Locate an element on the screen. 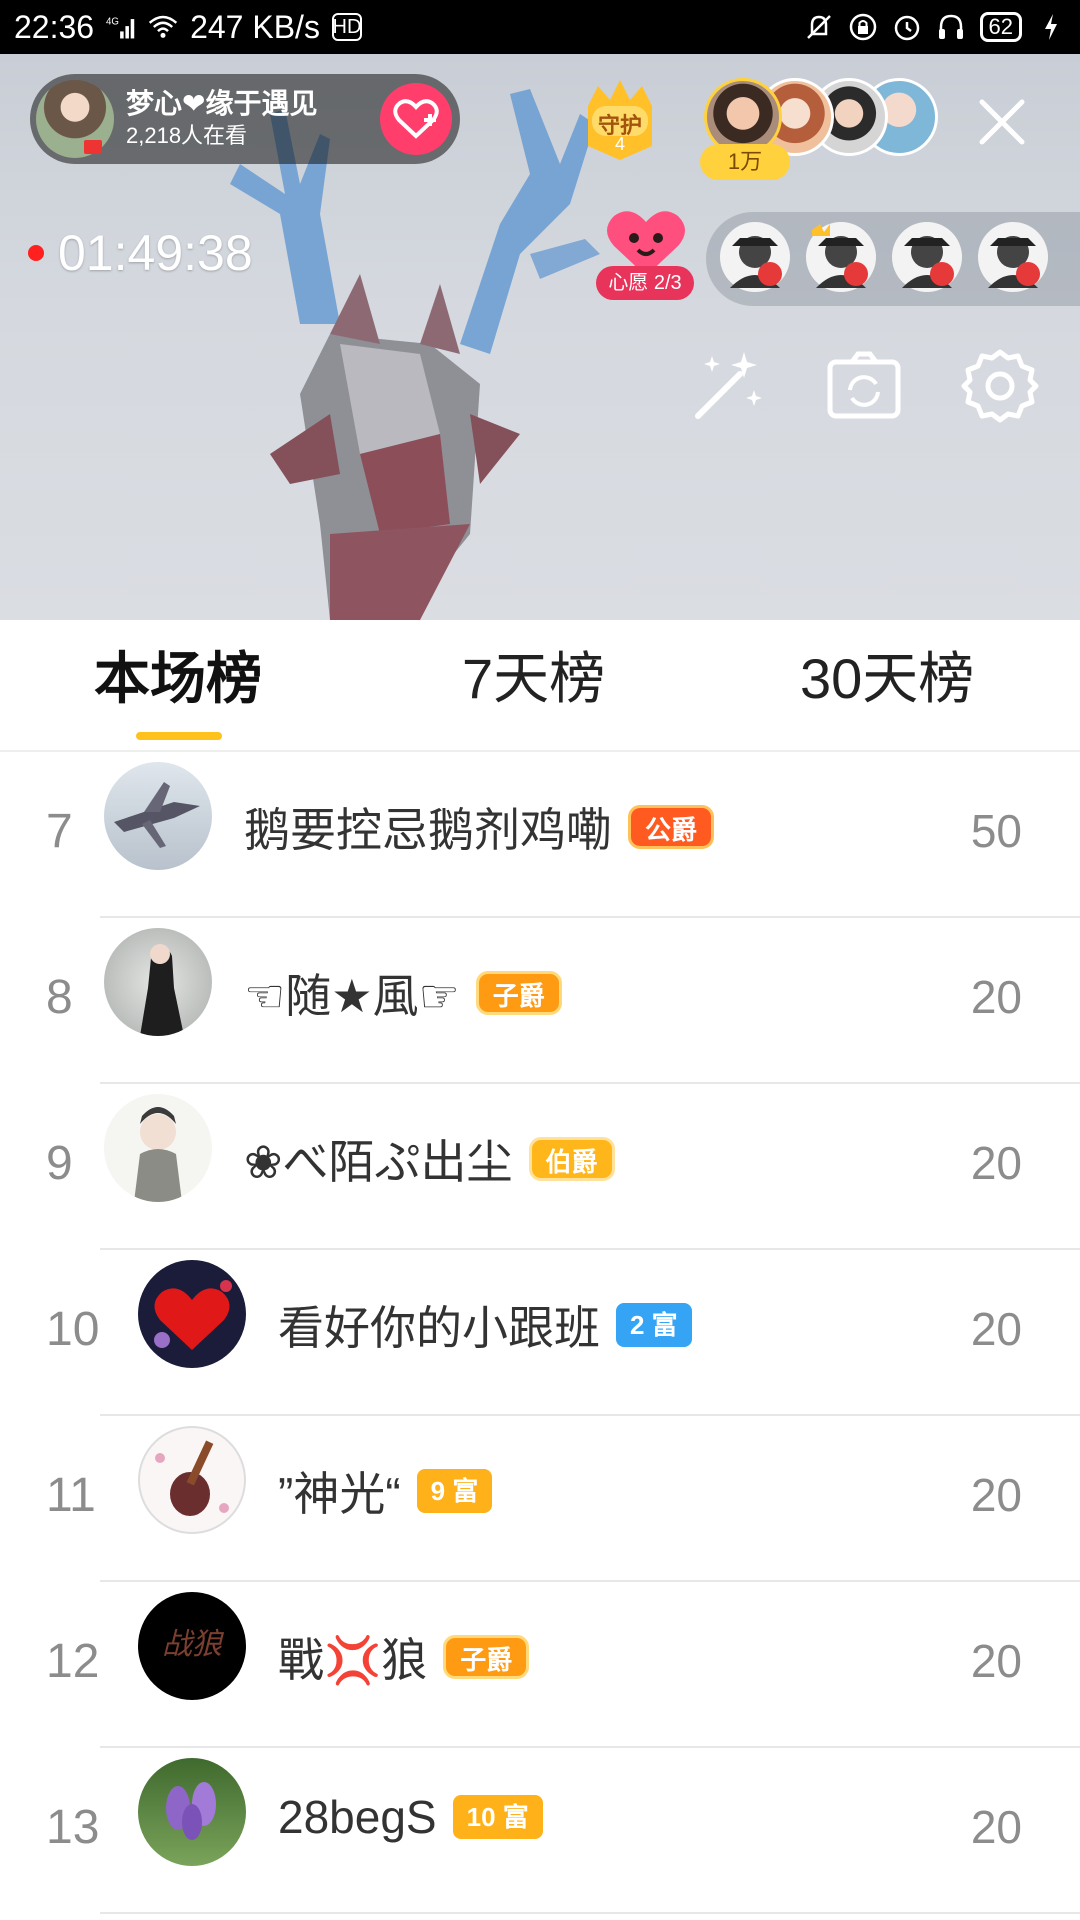  close-button is located at coordinates (1002, 122).